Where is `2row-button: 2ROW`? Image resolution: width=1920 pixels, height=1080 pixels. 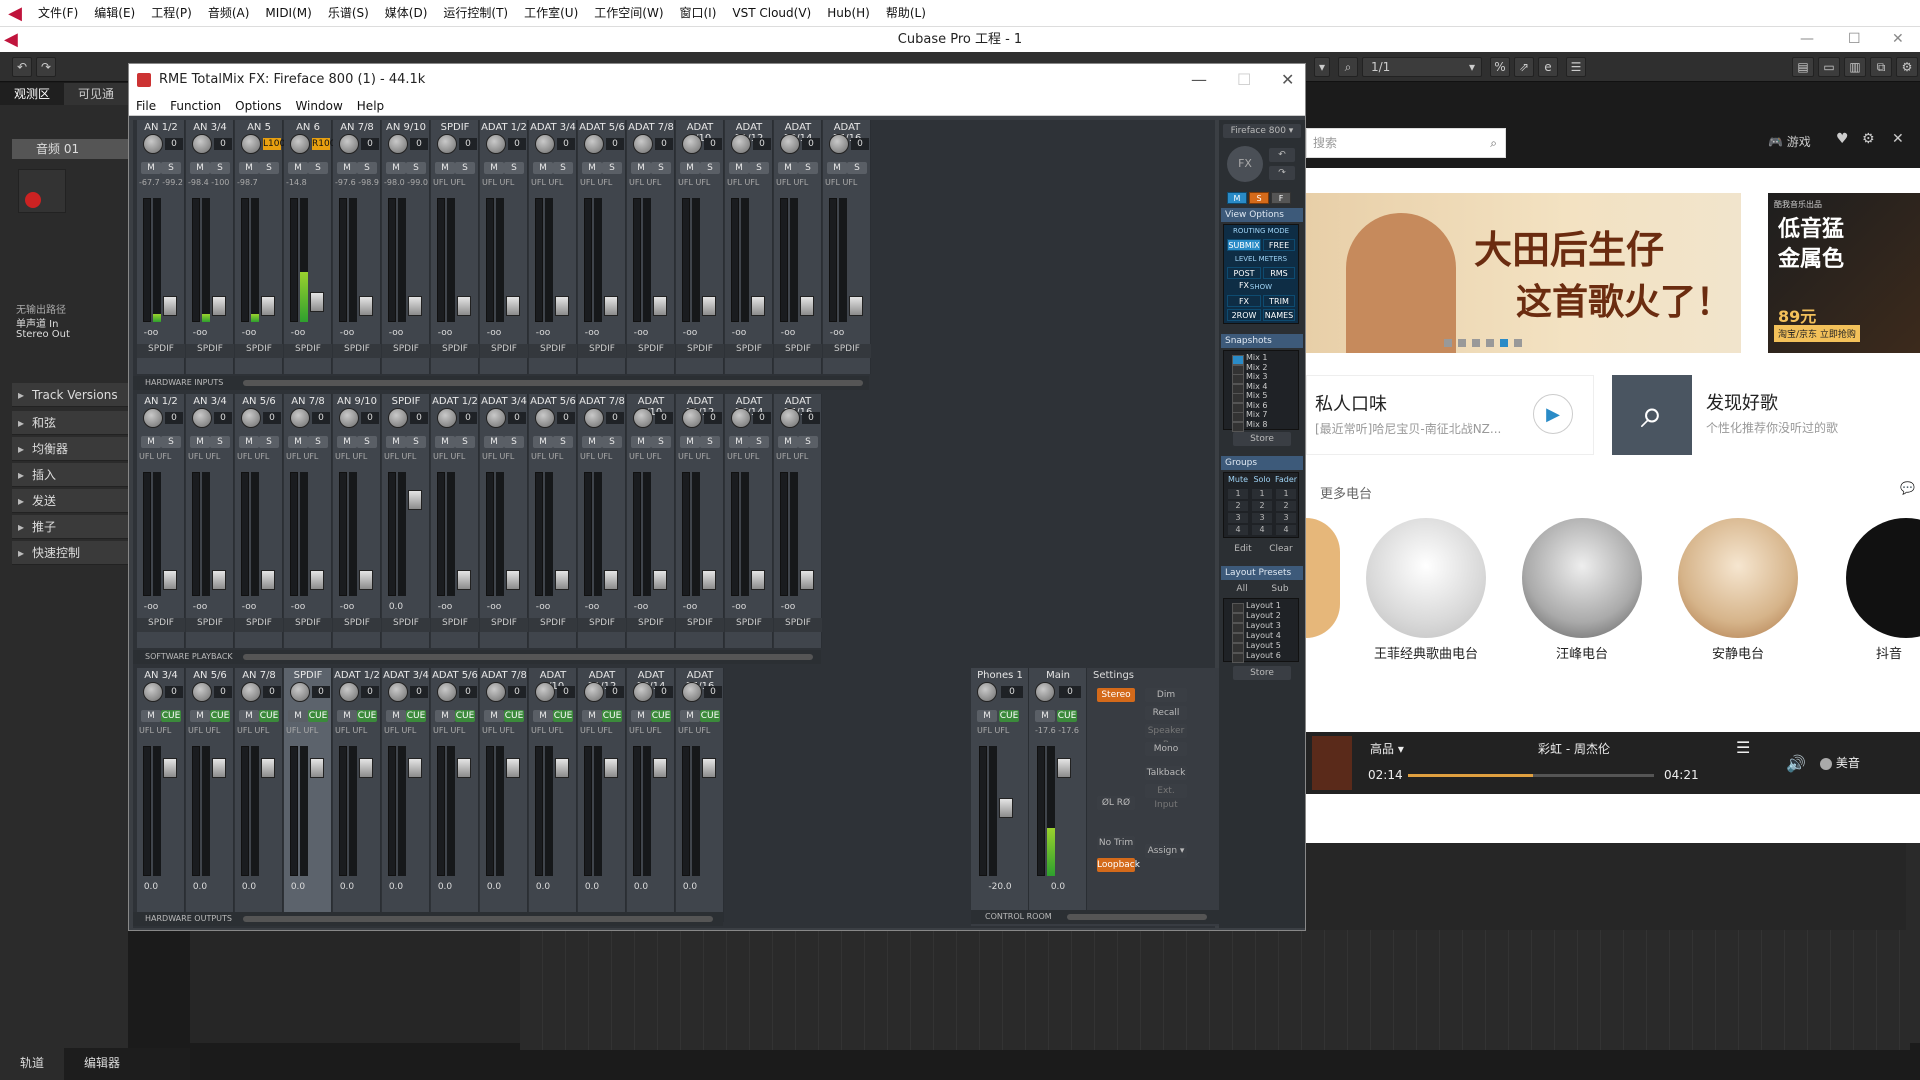
2row-button: 2ROW is located at coordinates (1244, 315).